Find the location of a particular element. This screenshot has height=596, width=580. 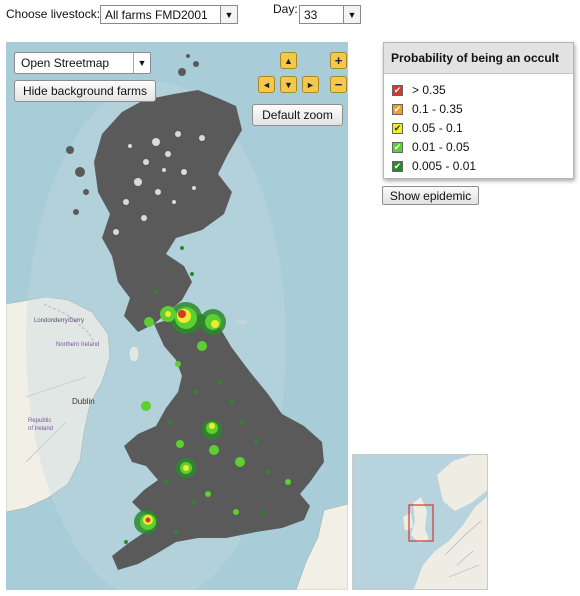

legend-item: ✔ 0.005 - 0.01 is located at coordinates (434, 166).